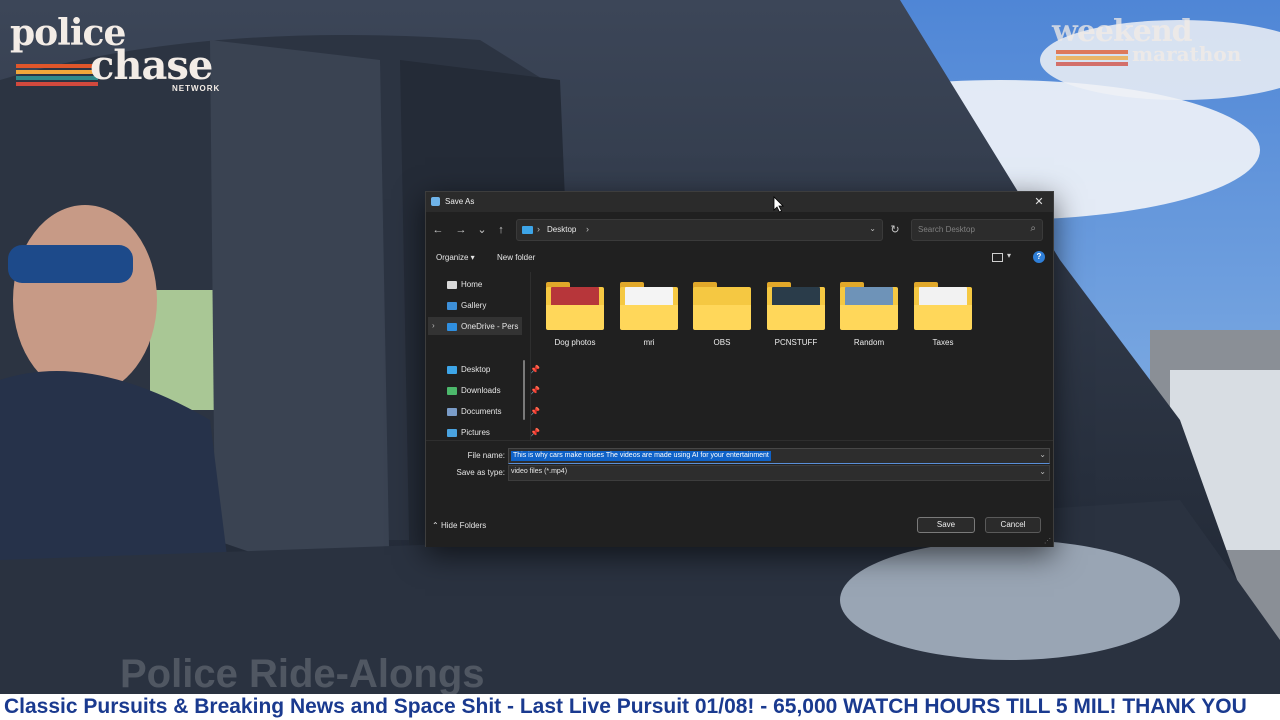 The height and width of the screenshot is (720, 1280). I want to click on nav-item-pictures: Pictures 📌, so click(493, 433).